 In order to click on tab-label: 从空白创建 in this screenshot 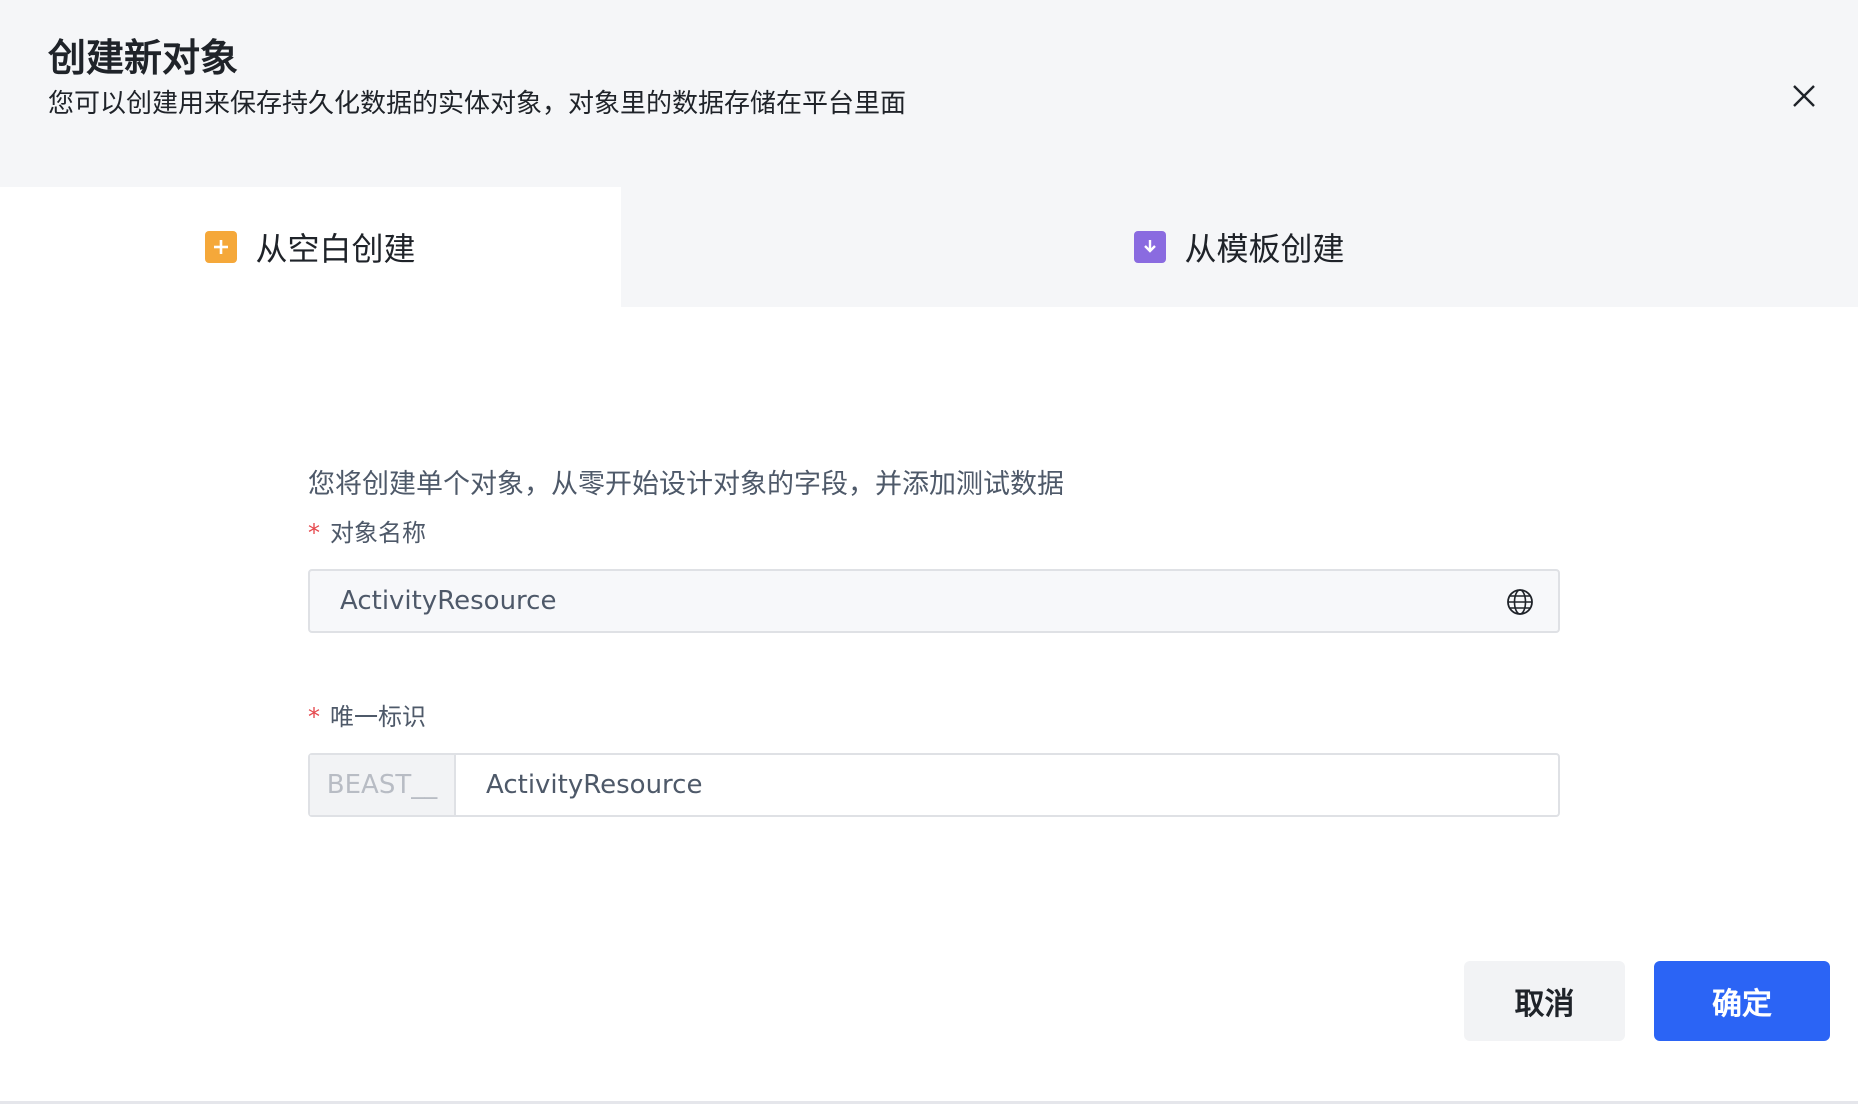, I will do `click(335, 249)`.